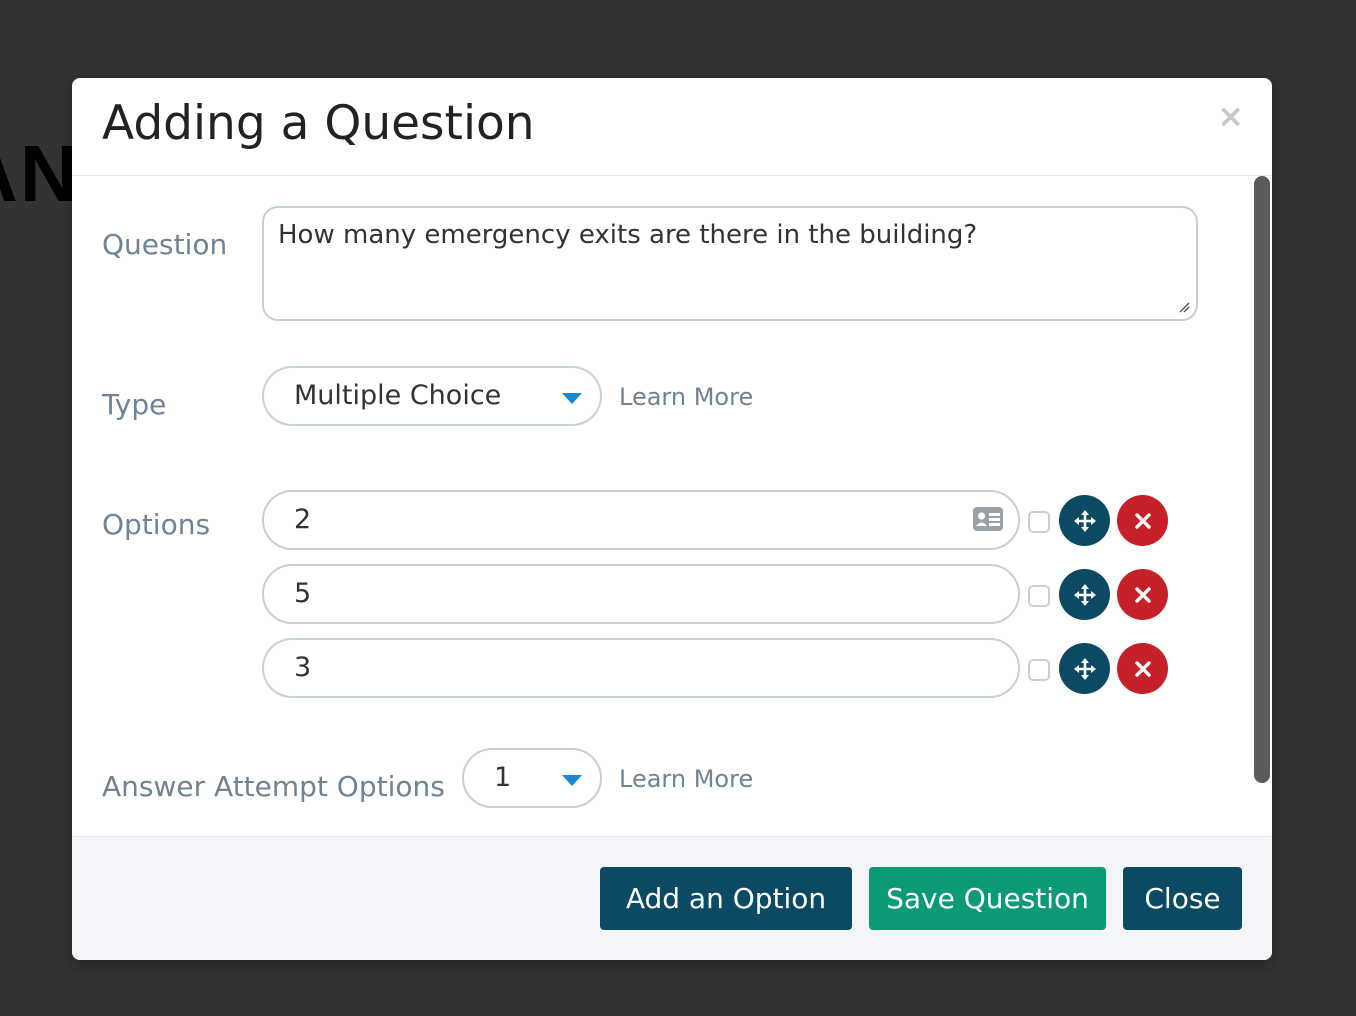 This screenshot has height=1016, width=1356. Describe the element at coordinates (134, 404) in the screenshot. I see `type-label: Type` at that location.